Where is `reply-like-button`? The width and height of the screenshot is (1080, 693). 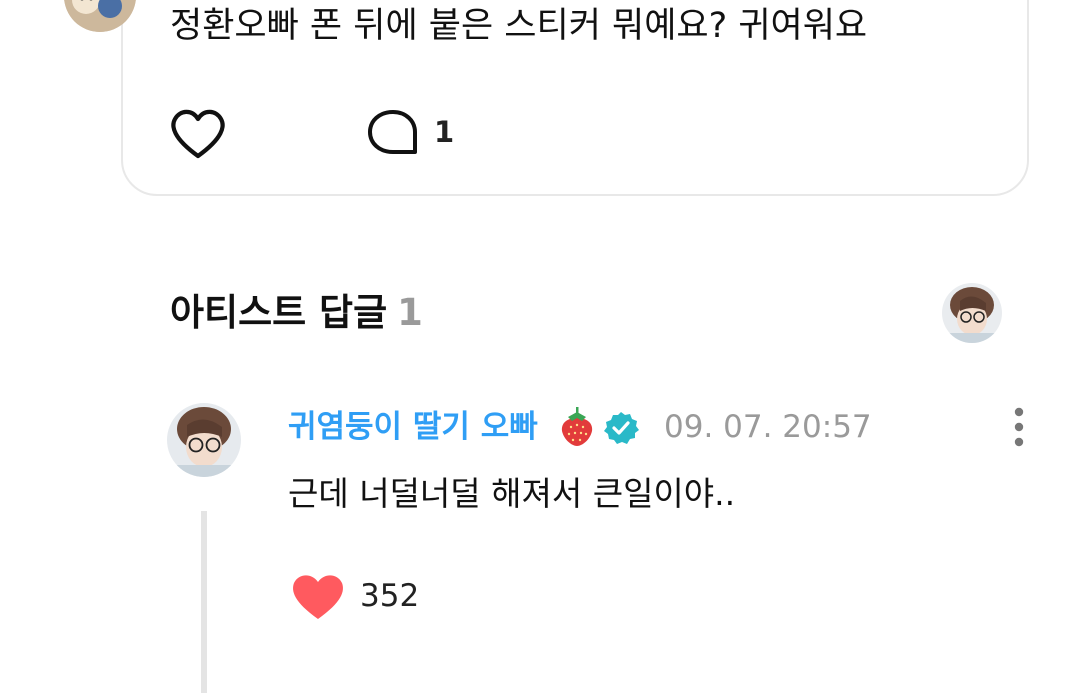 reply-like-button is located at coordinates (318, 597).